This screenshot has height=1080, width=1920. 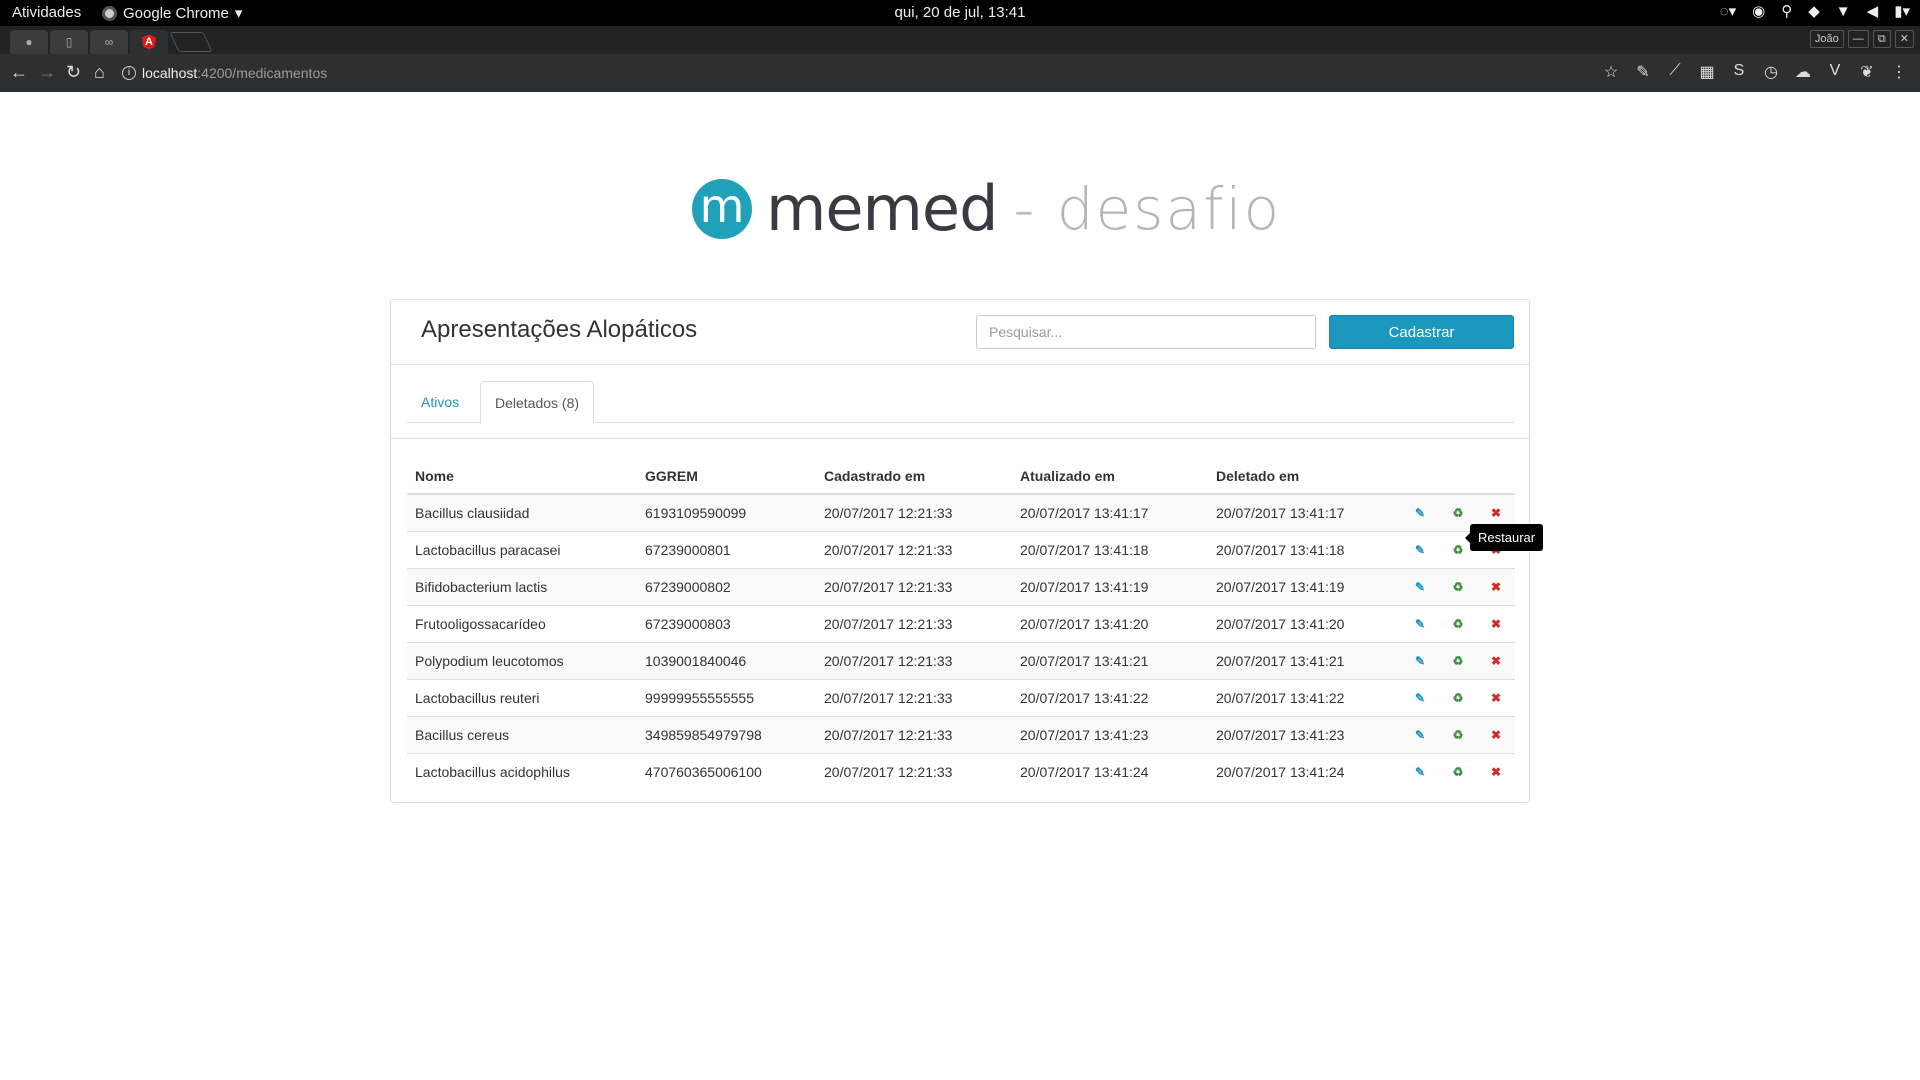 What do you see at coordinates (1739, 72) in the screenshot?
I see `extension-s-icon: S` at bounding box center [1739, 72].